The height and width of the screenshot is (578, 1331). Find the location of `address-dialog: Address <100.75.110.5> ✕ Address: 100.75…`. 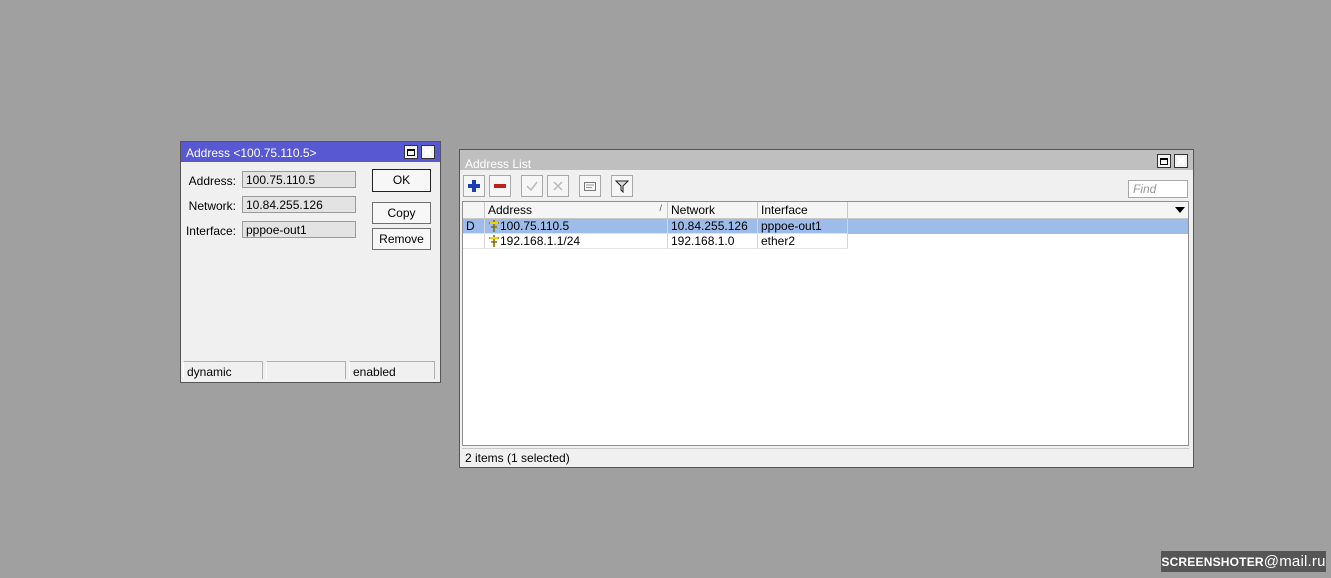

address-dialog: Address <100.75.110.5> ✕ Address: 100.75… is located at coordinates (310, 262).